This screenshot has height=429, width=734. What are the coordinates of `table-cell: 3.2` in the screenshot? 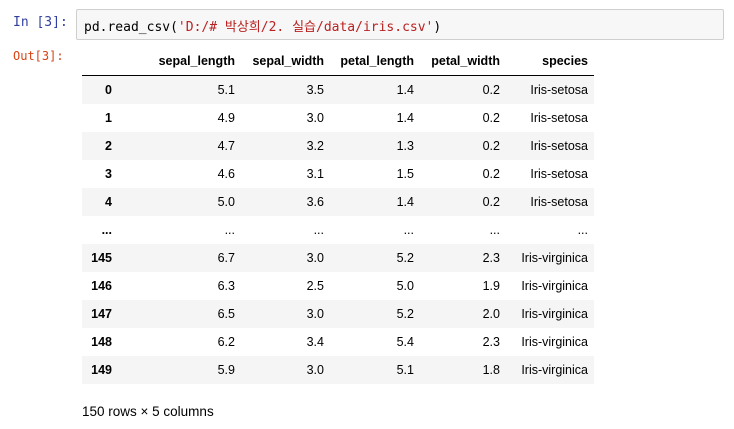 It's located at (315, 146).